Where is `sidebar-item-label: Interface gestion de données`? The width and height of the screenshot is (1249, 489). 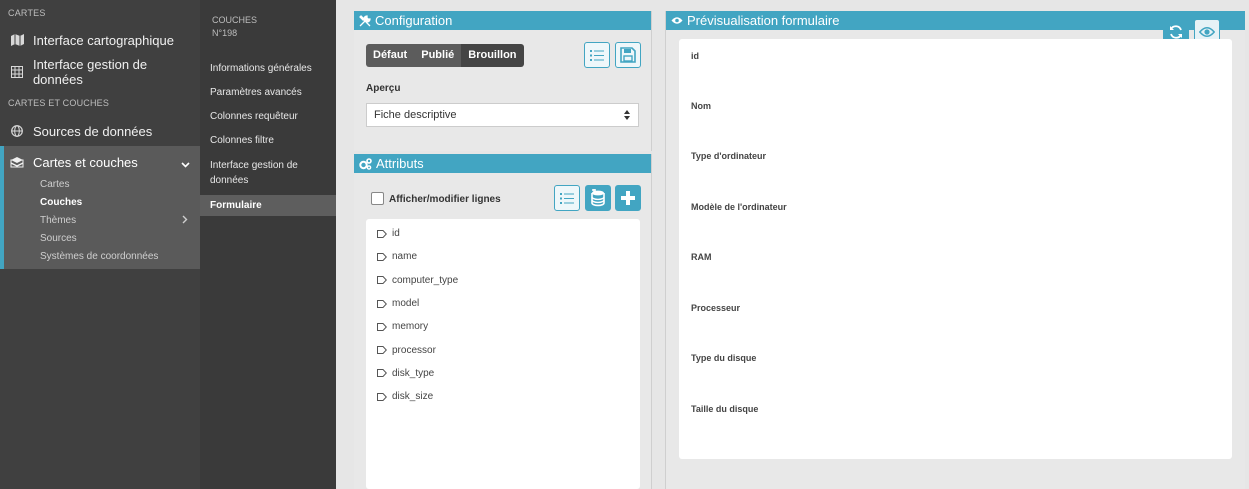
sidebar-item-label: Interface gestion de données is located at coordinates (90, 72).